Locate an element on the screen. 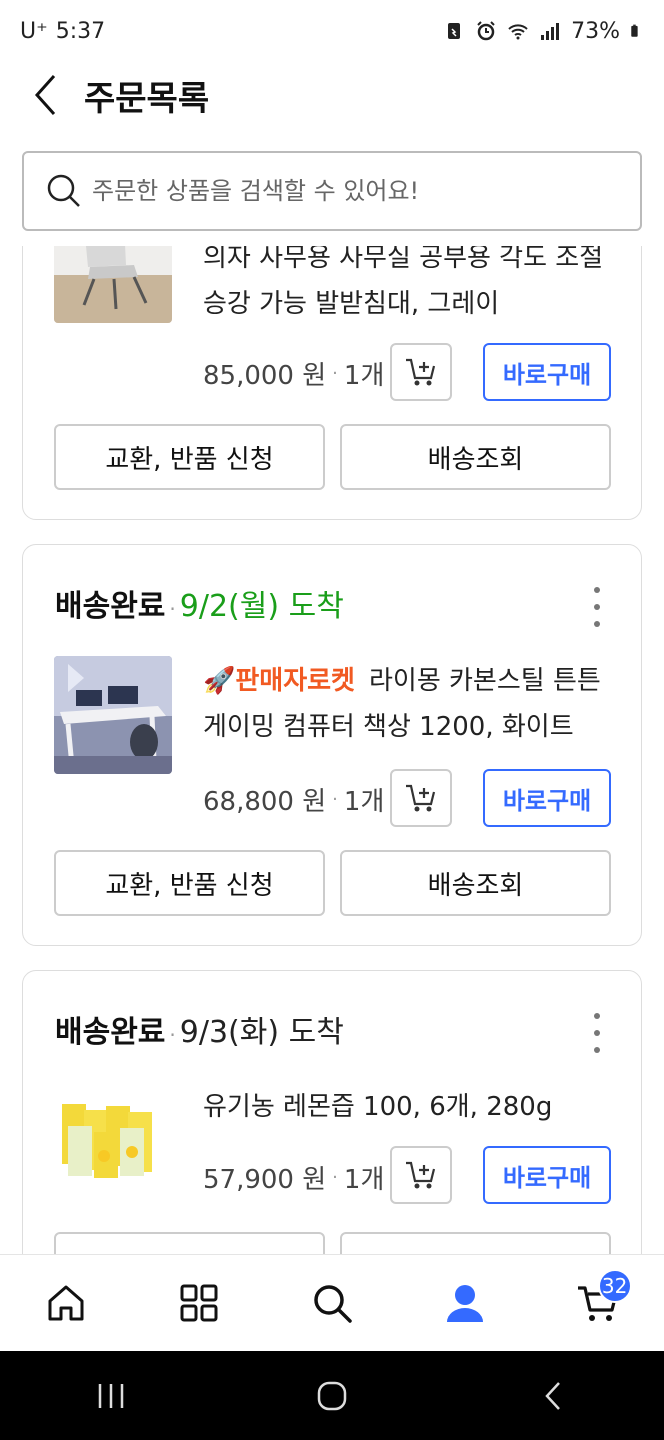 Image resolution: width=664 pixels, height=1440 pixels. category-icon is located at coordinates (199, 1303).